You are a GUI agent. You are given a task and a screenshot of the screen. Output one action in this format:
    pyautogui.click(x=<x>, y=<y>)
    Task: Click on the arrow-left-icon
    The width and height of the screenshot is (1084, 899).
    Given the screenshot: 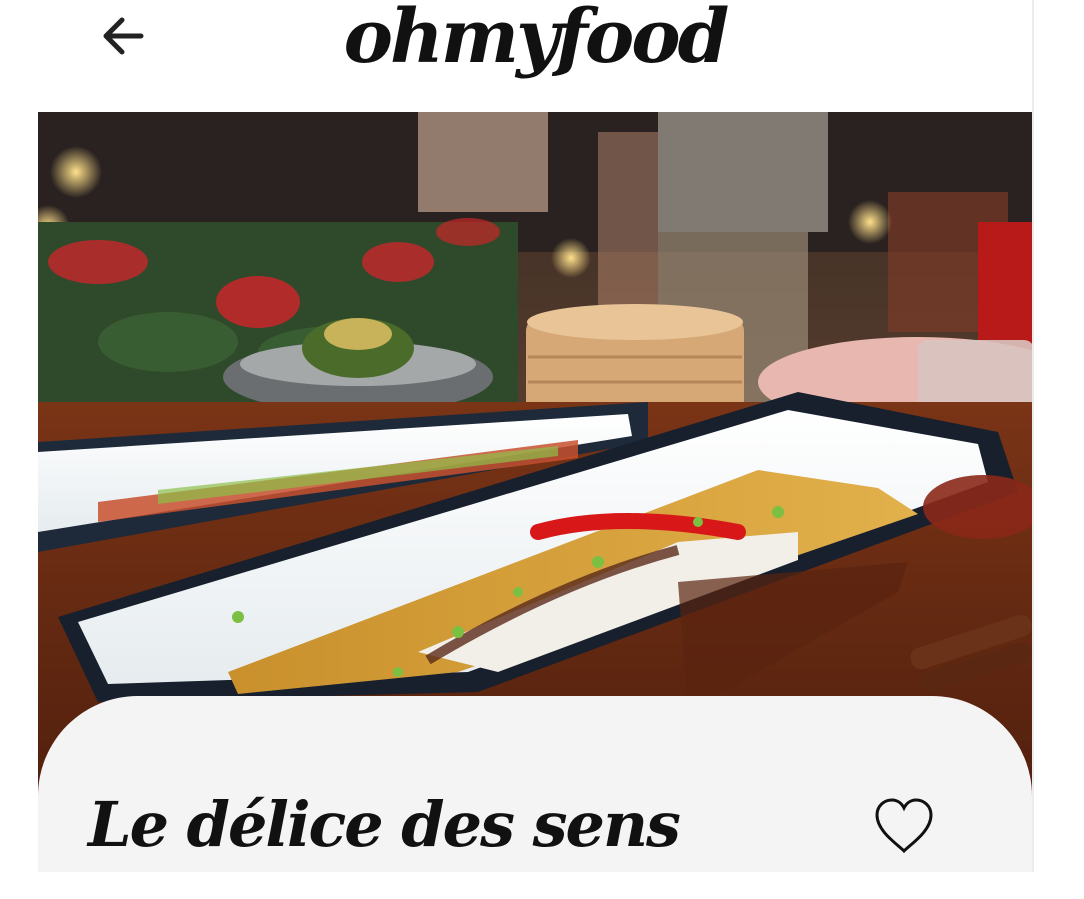 What is the action you would take?
    pyautogui.click(x=123, y=36)
    